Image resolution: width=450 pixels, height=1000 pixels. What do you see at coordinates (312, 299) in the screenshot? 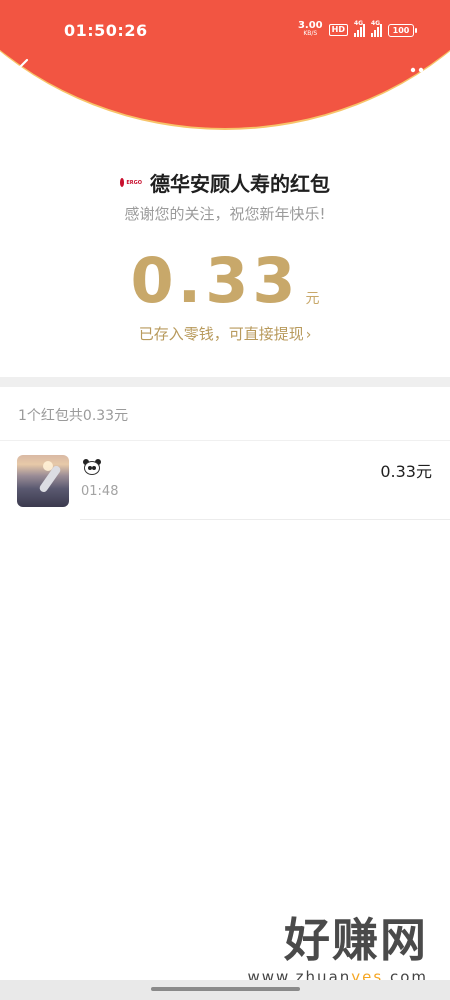
I see `amount-unit: 元` at bounding box center [312, 299].